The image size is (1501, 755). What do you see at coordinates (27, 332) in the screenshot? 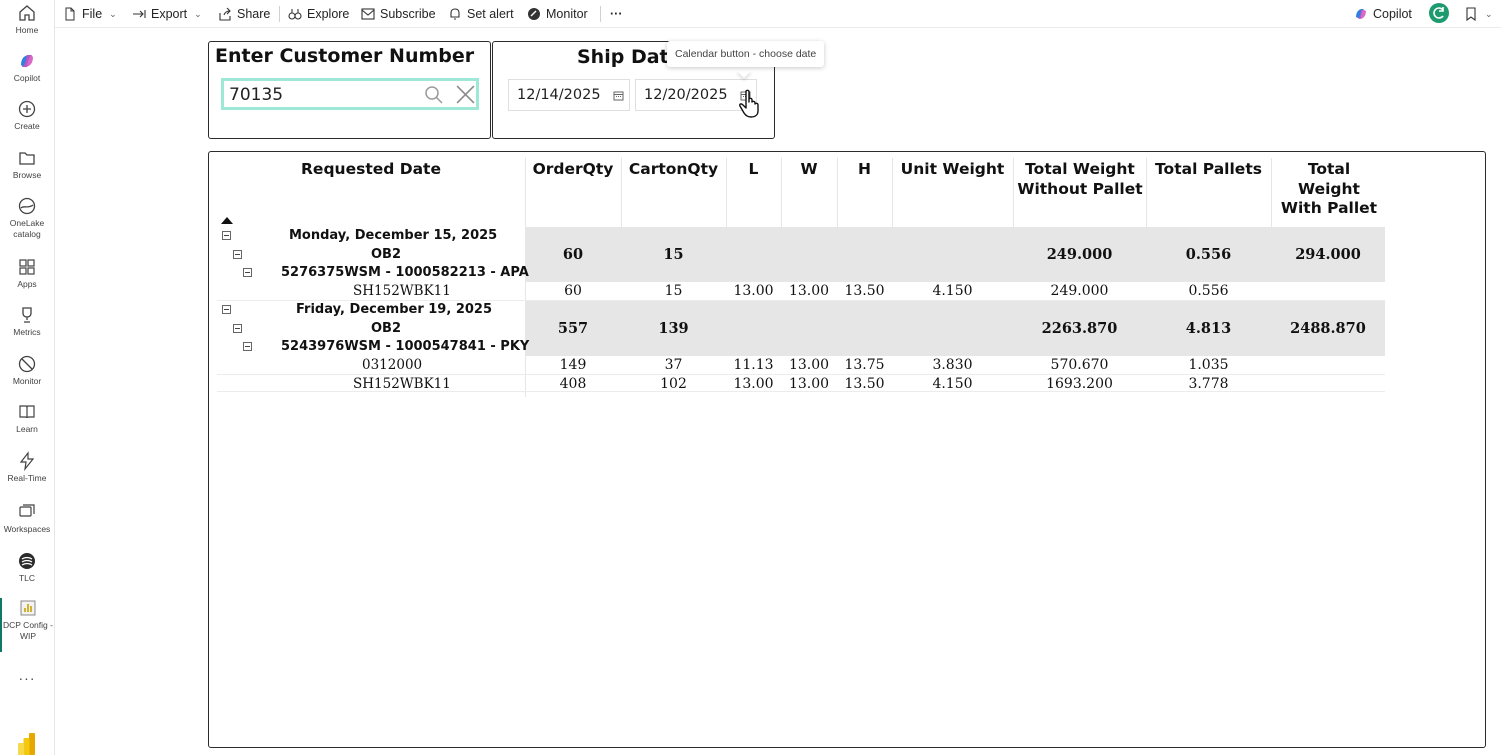
I see `rail-label-metrics: Metrics` at bounding box center [27, 332].